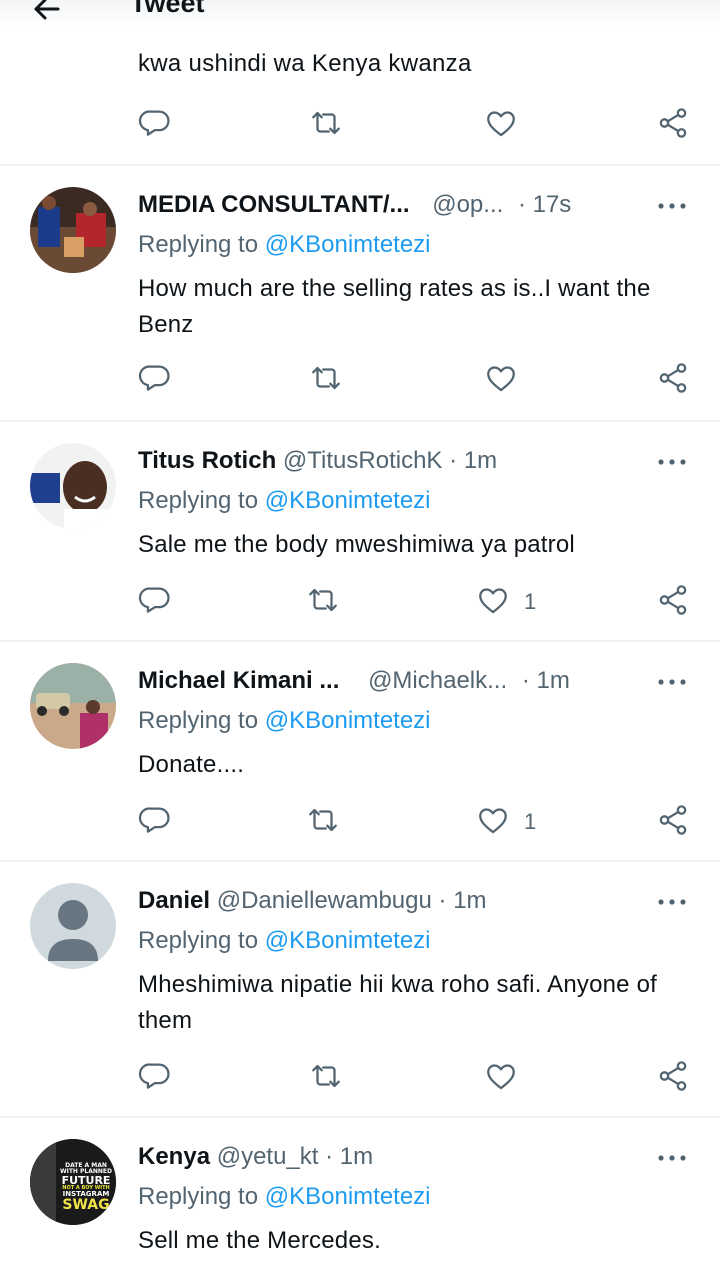 This screenshot has width=720, height=1267. I want to click on display-name: Daniel, so click(174, 900).